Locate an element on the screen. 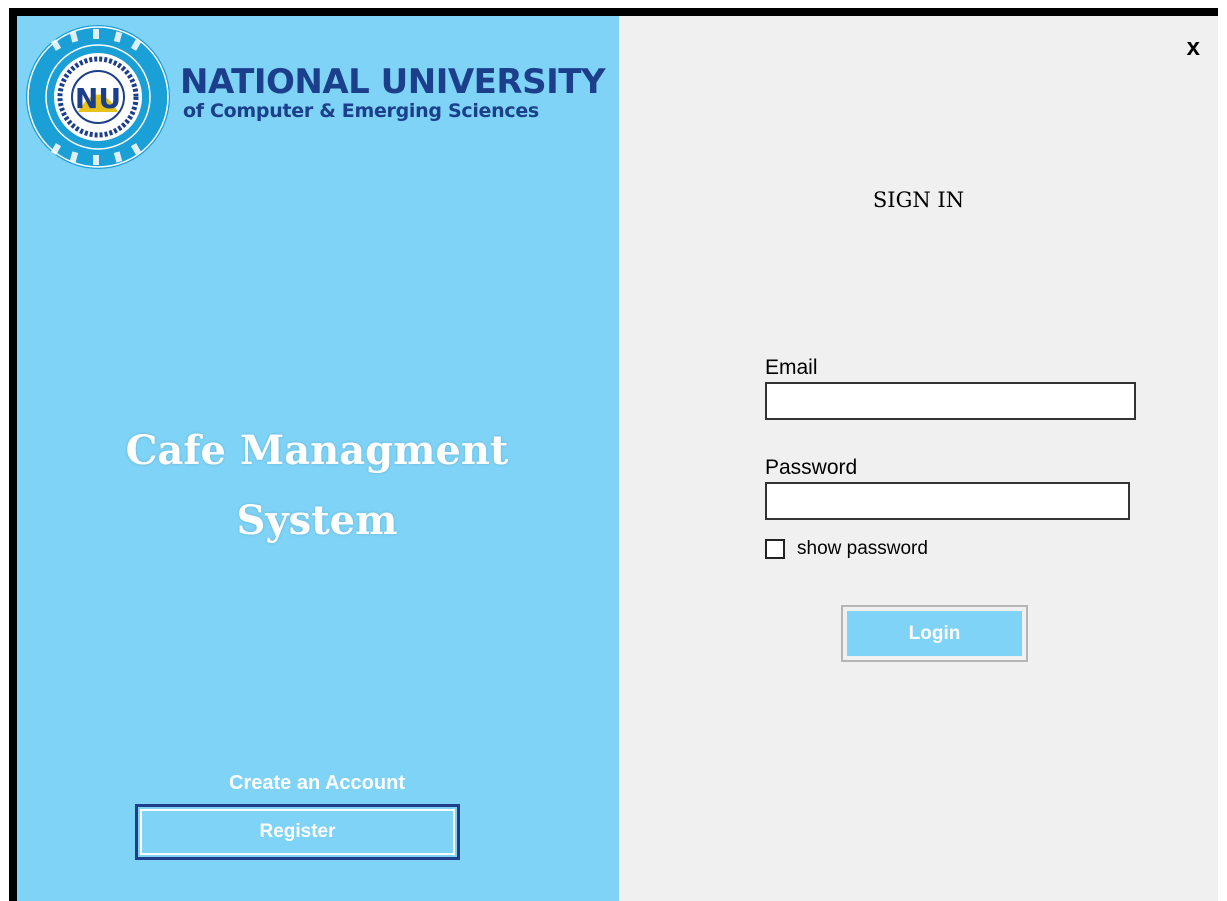  show-password-checkbox is located at coordinates (775, 549).